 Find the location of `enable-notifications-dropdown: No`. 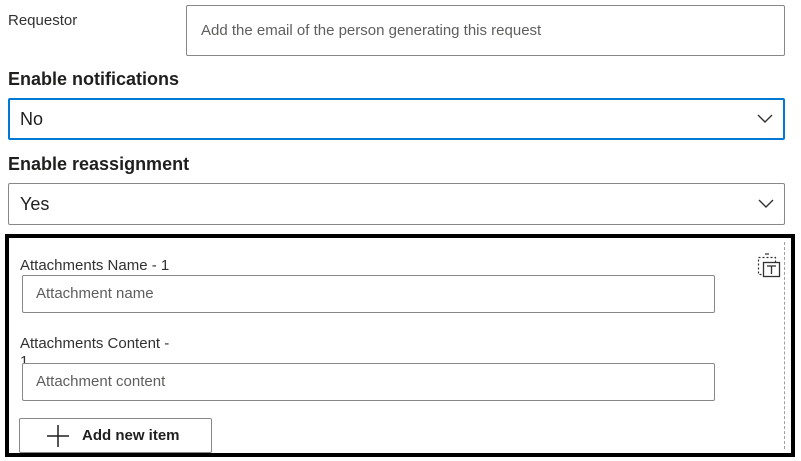

enable-notifications-dropdown: No is located at coordinates (396, 119).